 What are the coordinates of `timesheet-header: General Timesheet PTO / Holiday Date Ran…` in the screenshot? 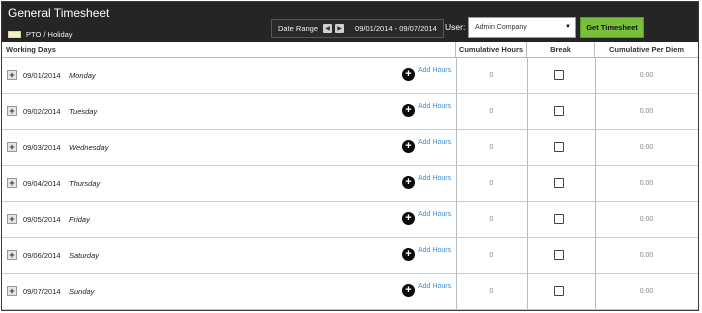 It's located at (350, 22).